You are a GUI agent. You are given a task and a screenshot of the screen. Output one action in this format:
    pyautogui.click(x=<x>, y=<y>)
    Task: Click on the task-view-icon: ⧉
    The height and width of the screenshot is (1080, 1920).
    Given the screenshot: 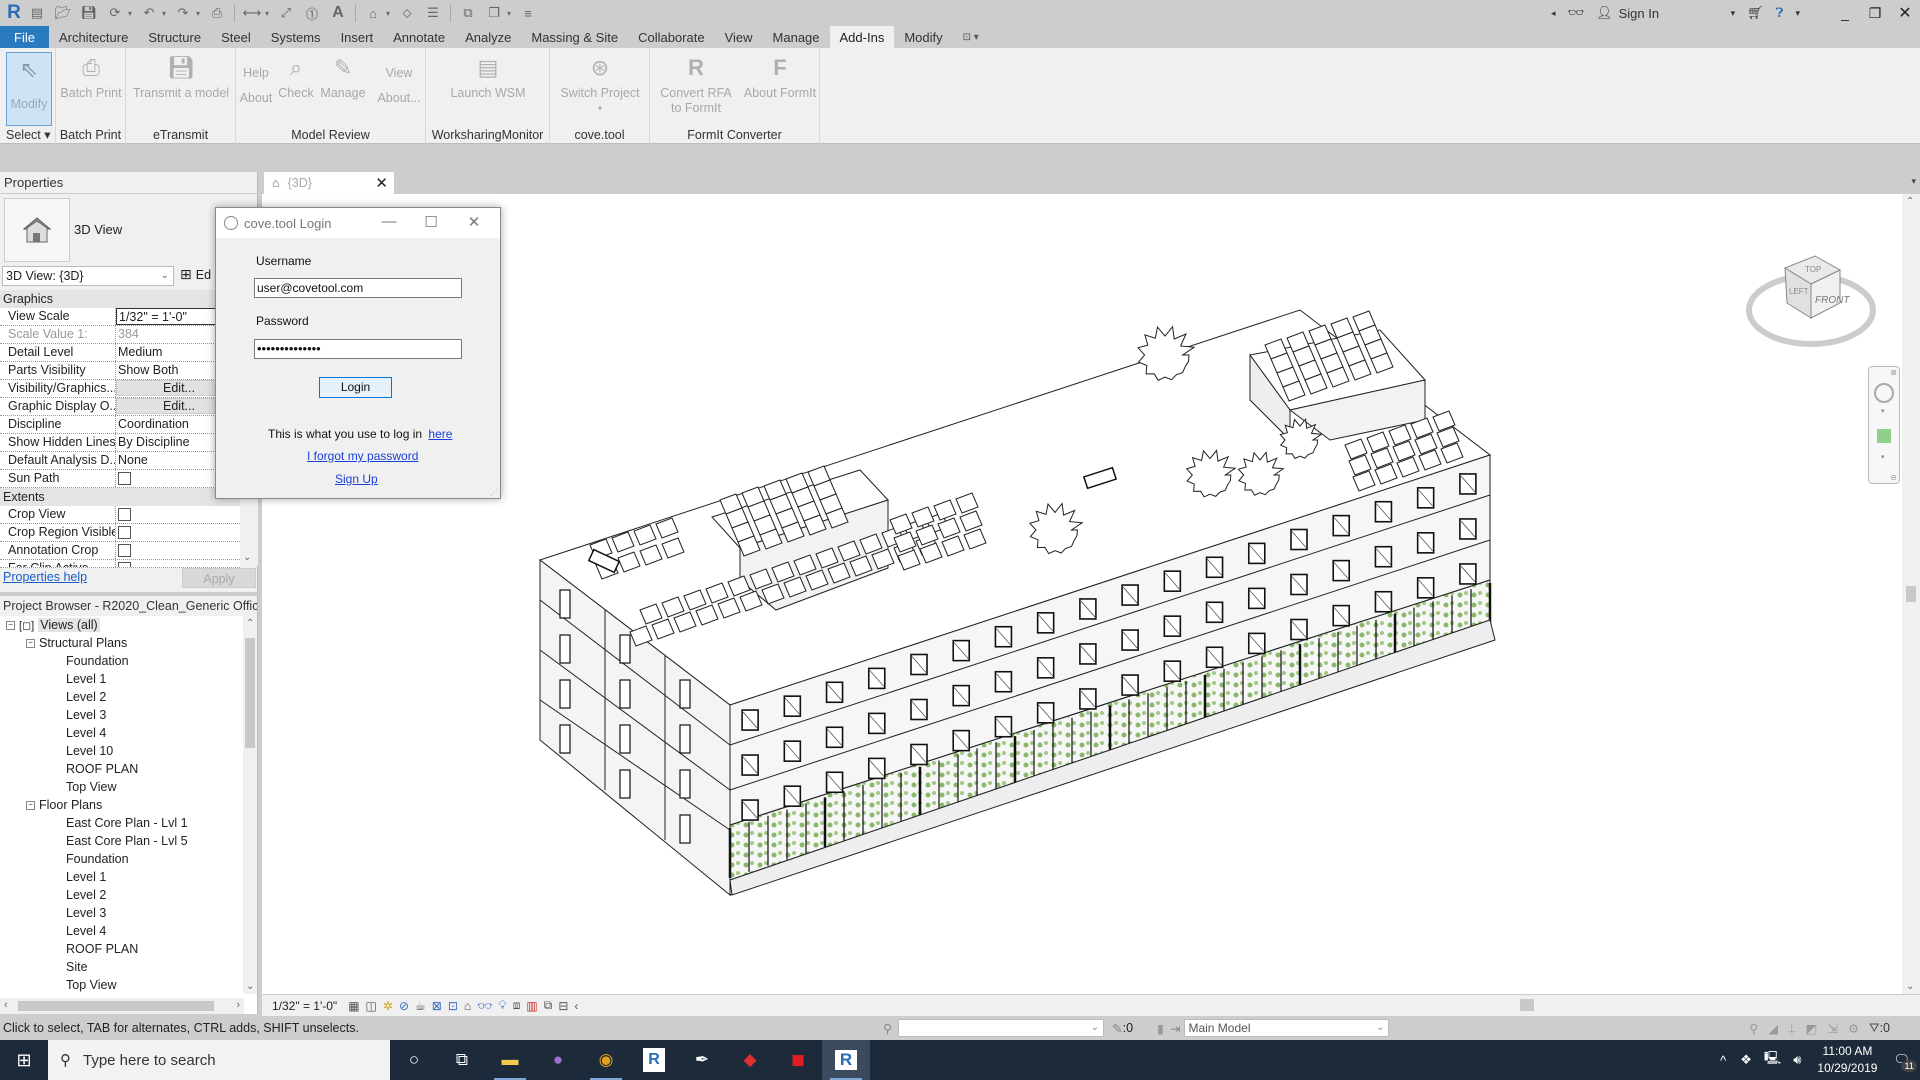 What is the action you would take?
    pyautogui.click(x=462, y=1060)
    